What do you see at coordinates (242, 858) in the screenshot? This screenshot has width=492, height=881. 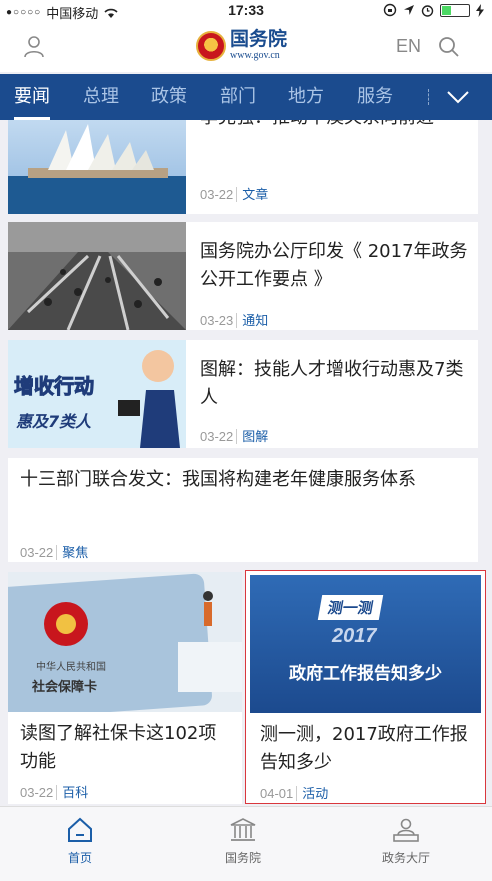 I see `tab-state-council-label: 国务院` at bounding box center [242, 858].